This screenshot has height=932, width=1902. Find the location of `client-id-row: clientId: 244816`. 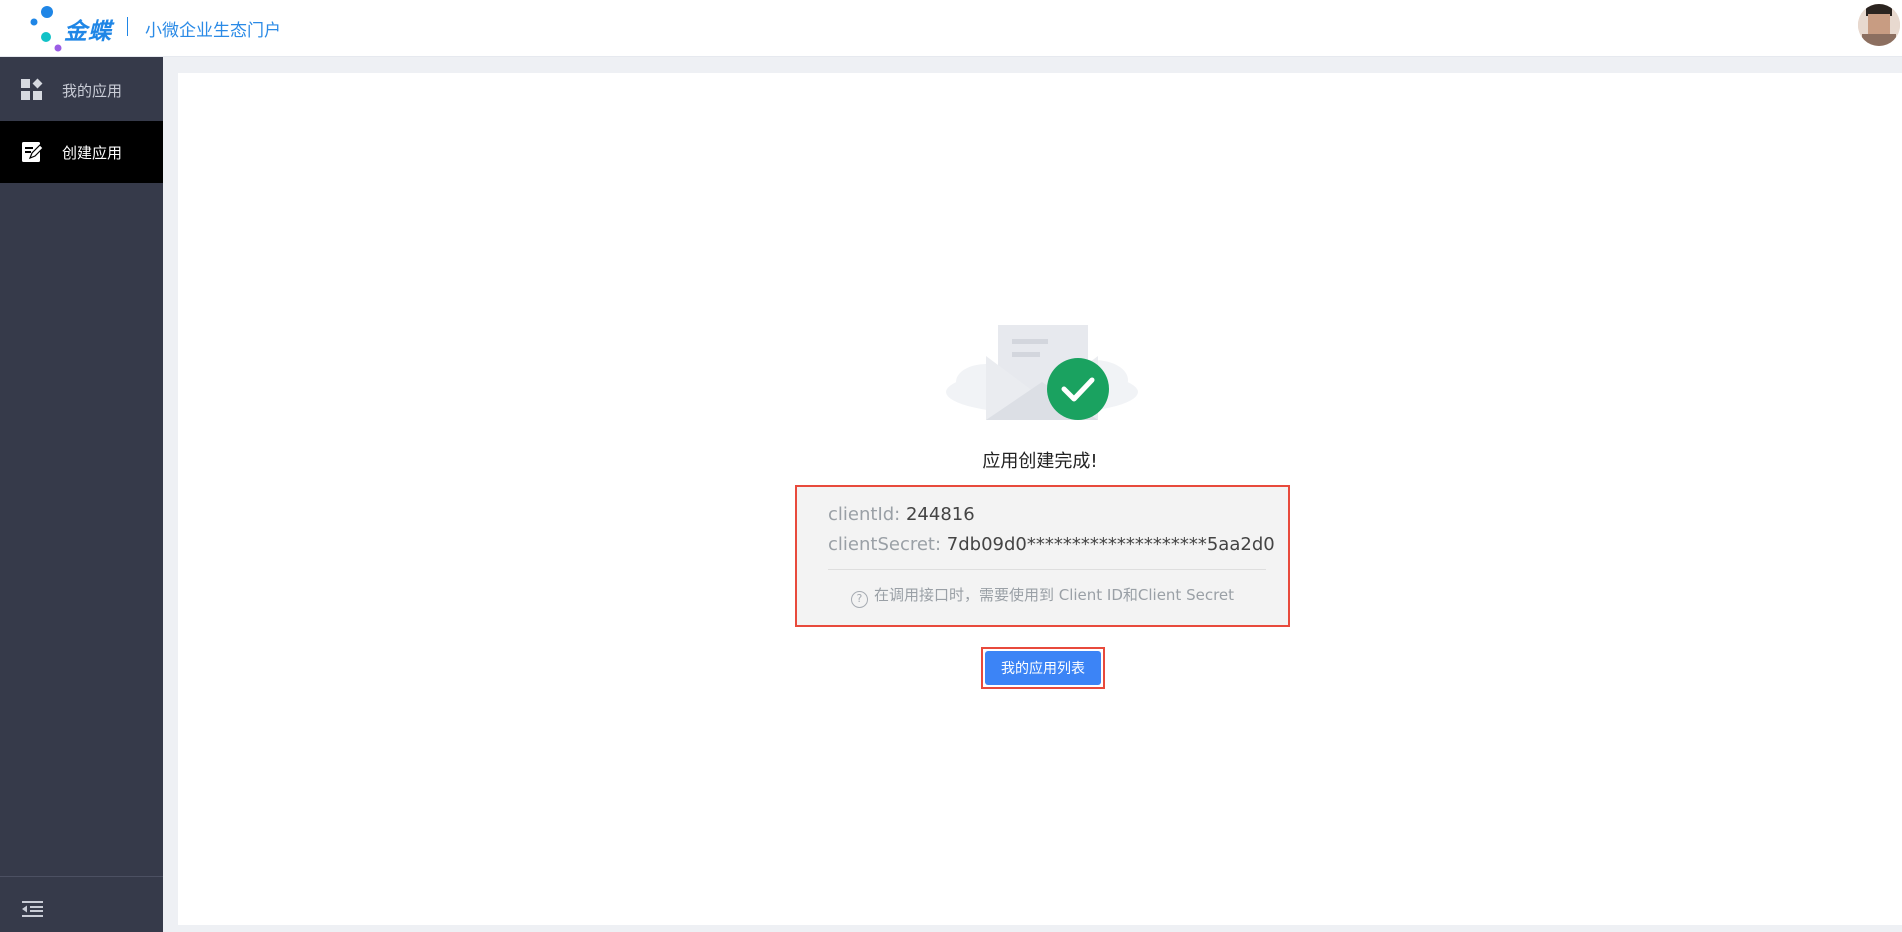

client-id-row: clientId: 244816 is located at coordinates (901, 514).